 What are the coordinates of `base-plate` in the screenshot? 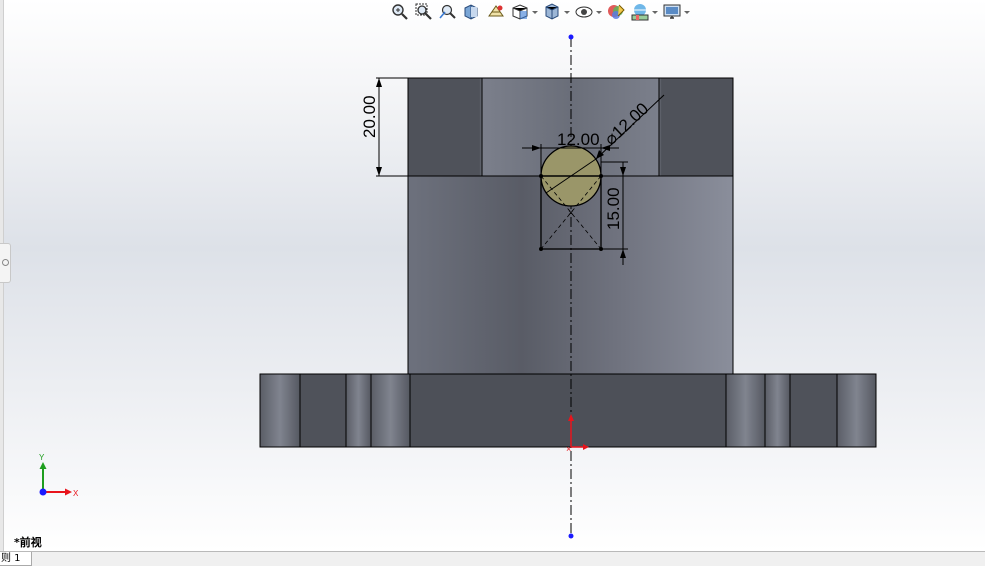 It's located at (568, 410).